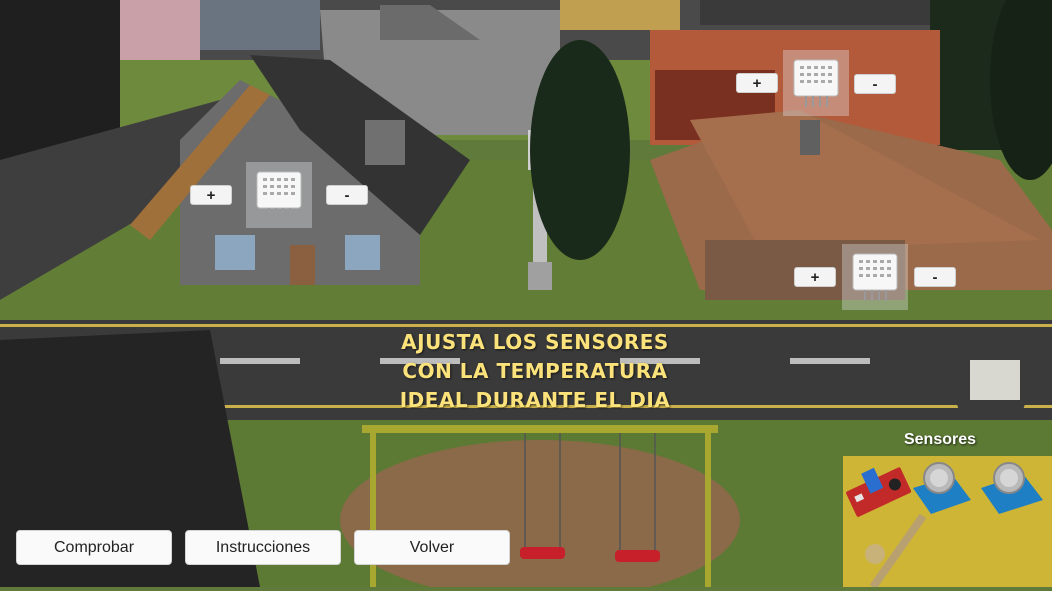 The width and height of the screenshot is (1052, 591). Describe the element at coordinates (757, 83) in the screenshot. I see `increase-sensor-2-button: +` at that location.